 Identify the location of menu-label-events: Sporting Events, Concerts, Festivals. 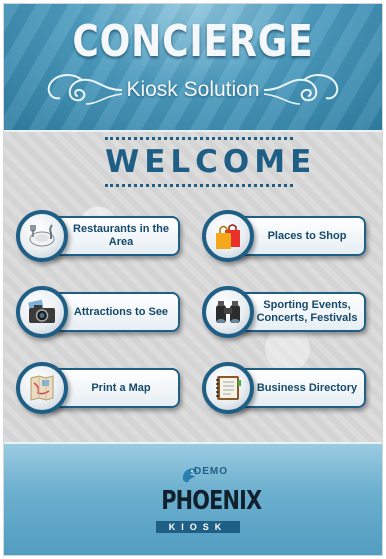
(307, 311).